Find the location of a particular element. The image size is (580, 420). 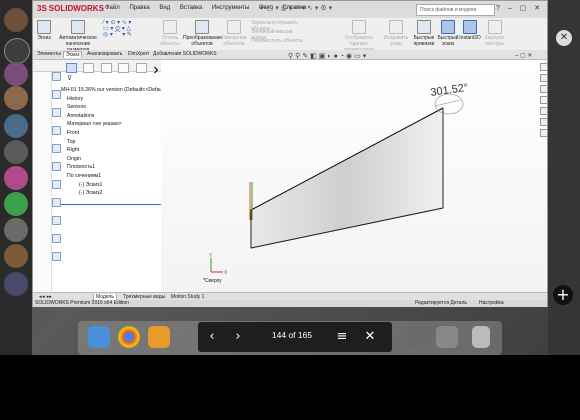

chevron-left-icon: ‹ is located at coordinates (212, 337).